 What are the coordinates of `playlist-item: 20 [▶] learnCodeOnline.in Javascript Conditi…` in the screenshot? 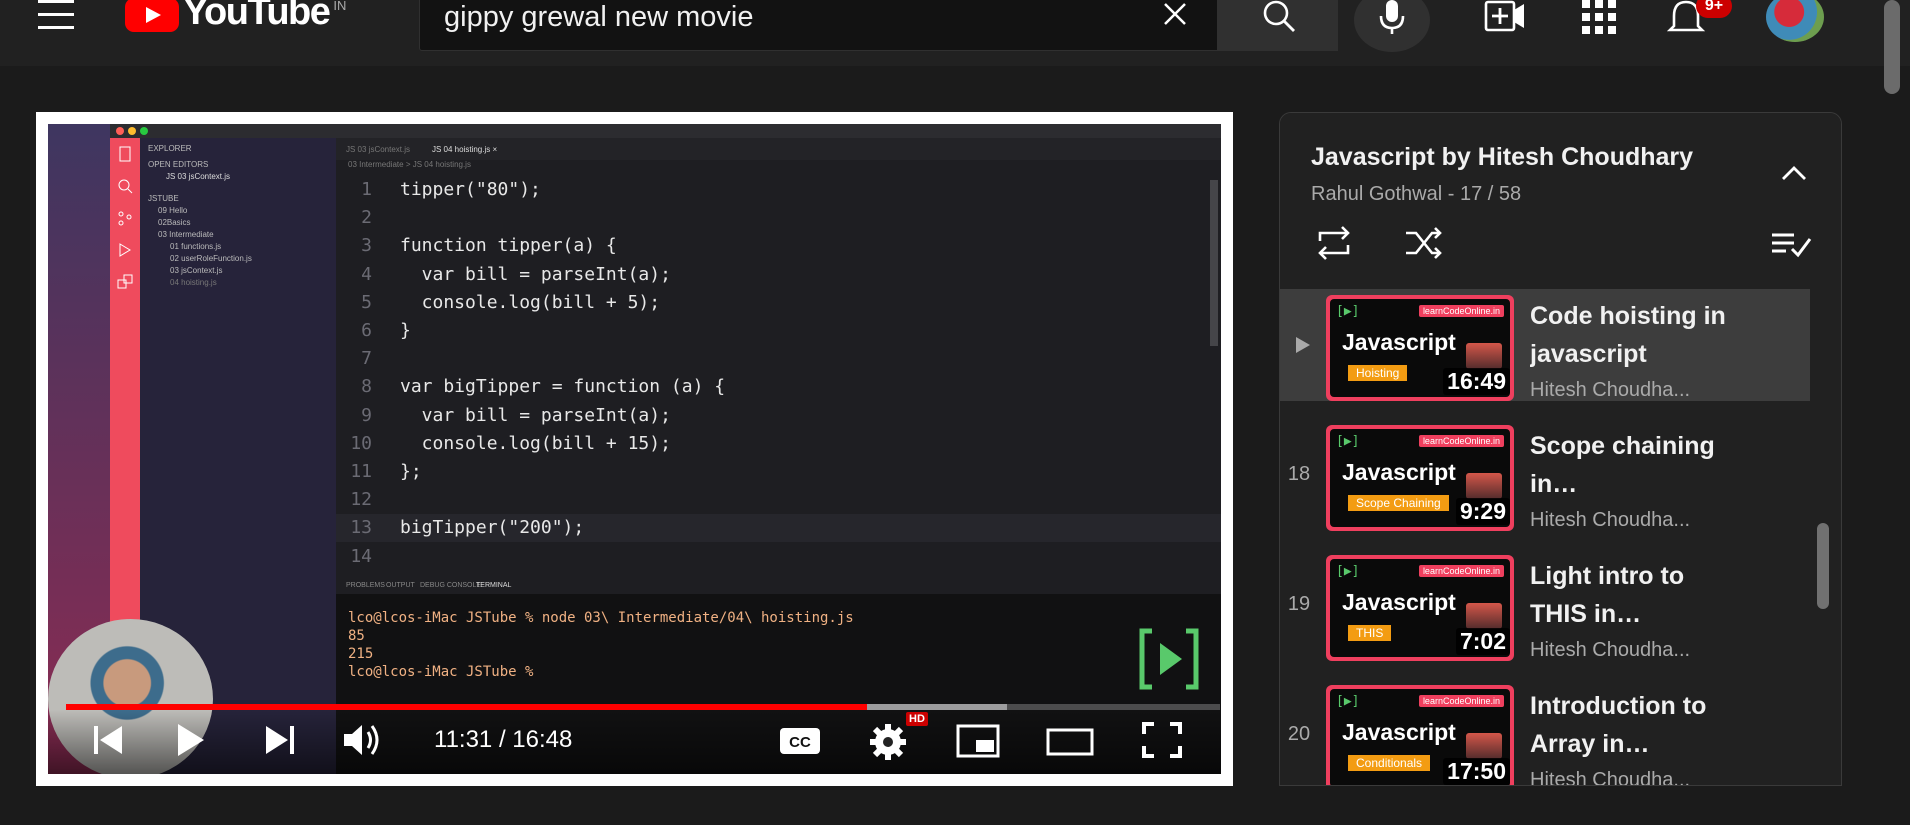 It's located at (1545, 732).